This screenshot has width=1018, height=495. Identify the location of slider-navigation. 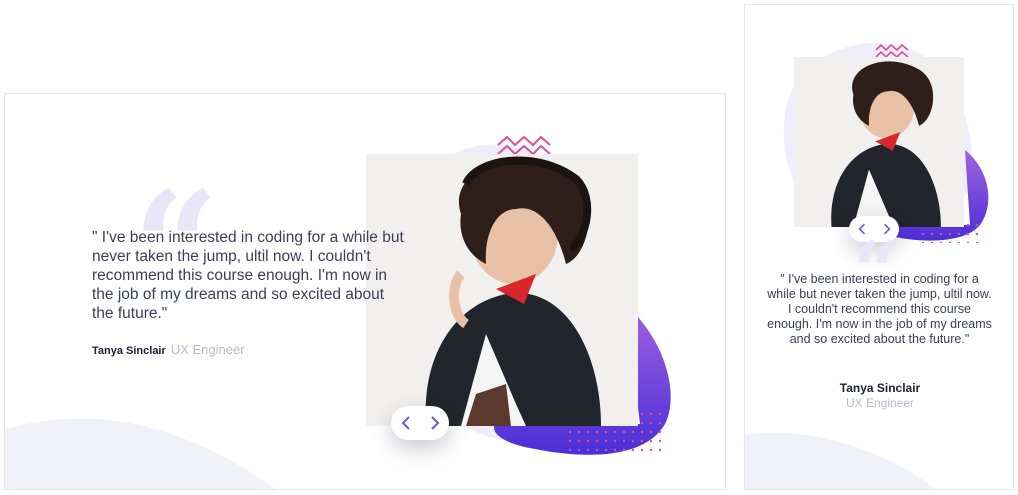
(420, 423).